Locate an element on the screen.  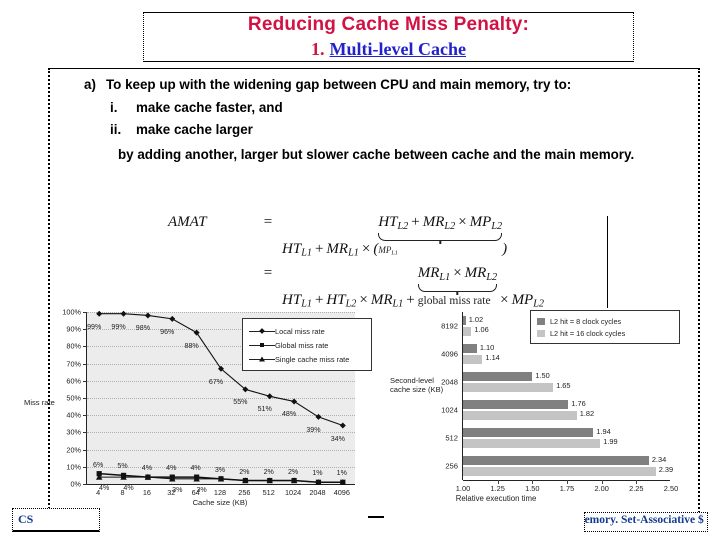
y-axis-tick: 80% is located at coordinates (73, 346).